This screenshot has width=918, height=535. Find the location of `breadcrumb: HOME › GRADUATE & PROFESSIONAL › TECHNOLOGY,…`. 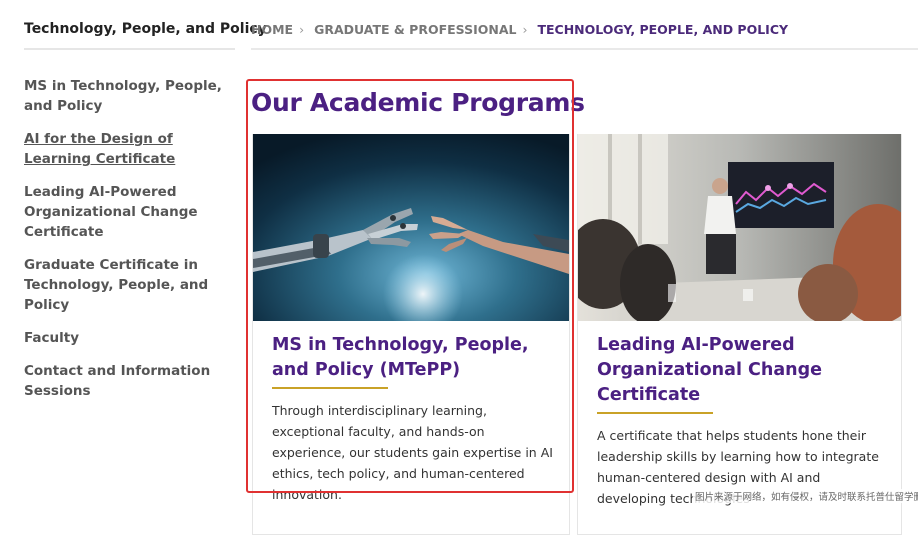

breadcrumb: HOME › GRADUATE & PROFESSIONAL › TECHNOLOGY,… is located at coordinates (519, 29).